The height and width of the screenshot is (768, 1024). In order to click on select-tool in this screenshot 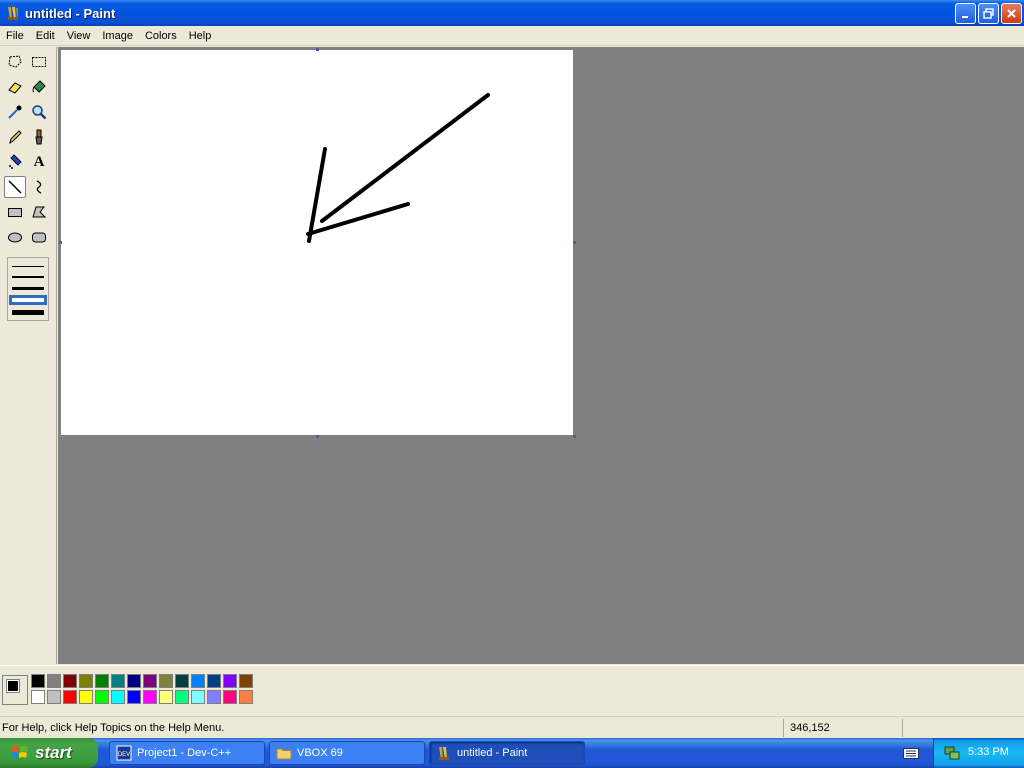, I will do `click(39, 62)`.